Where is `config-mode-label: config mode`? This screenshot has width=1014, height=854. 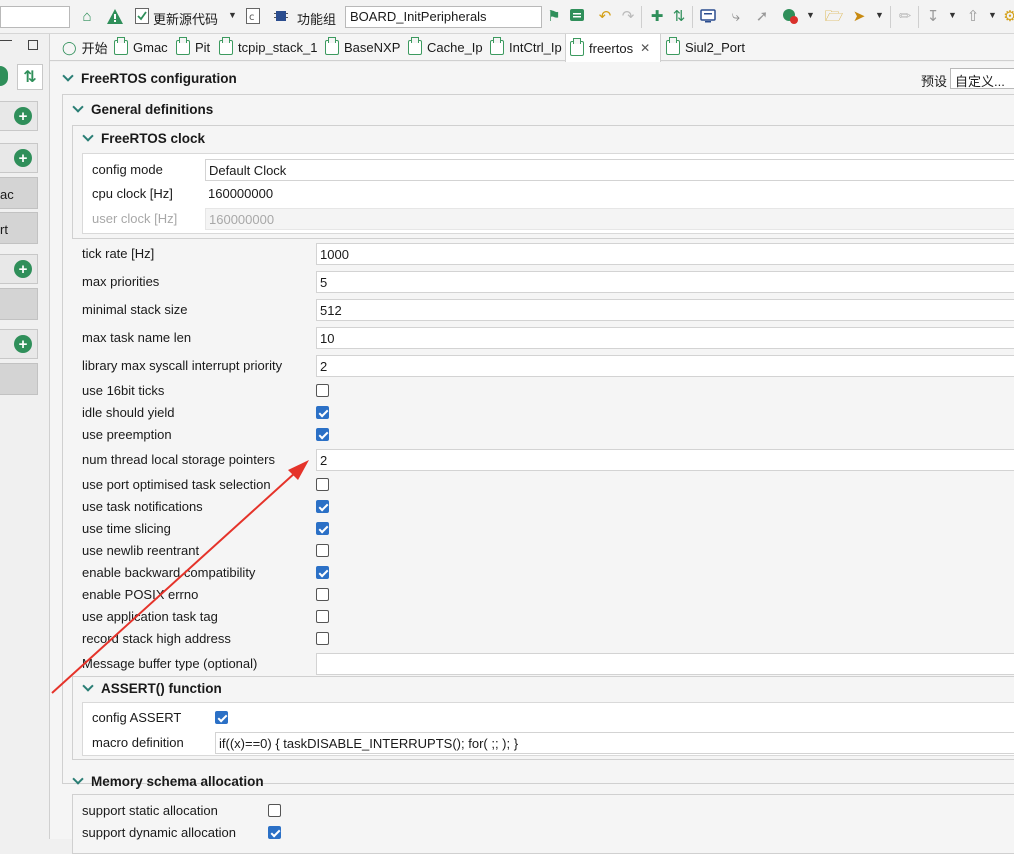
config-mode-label: config mode is located at coordinates (127, 169).